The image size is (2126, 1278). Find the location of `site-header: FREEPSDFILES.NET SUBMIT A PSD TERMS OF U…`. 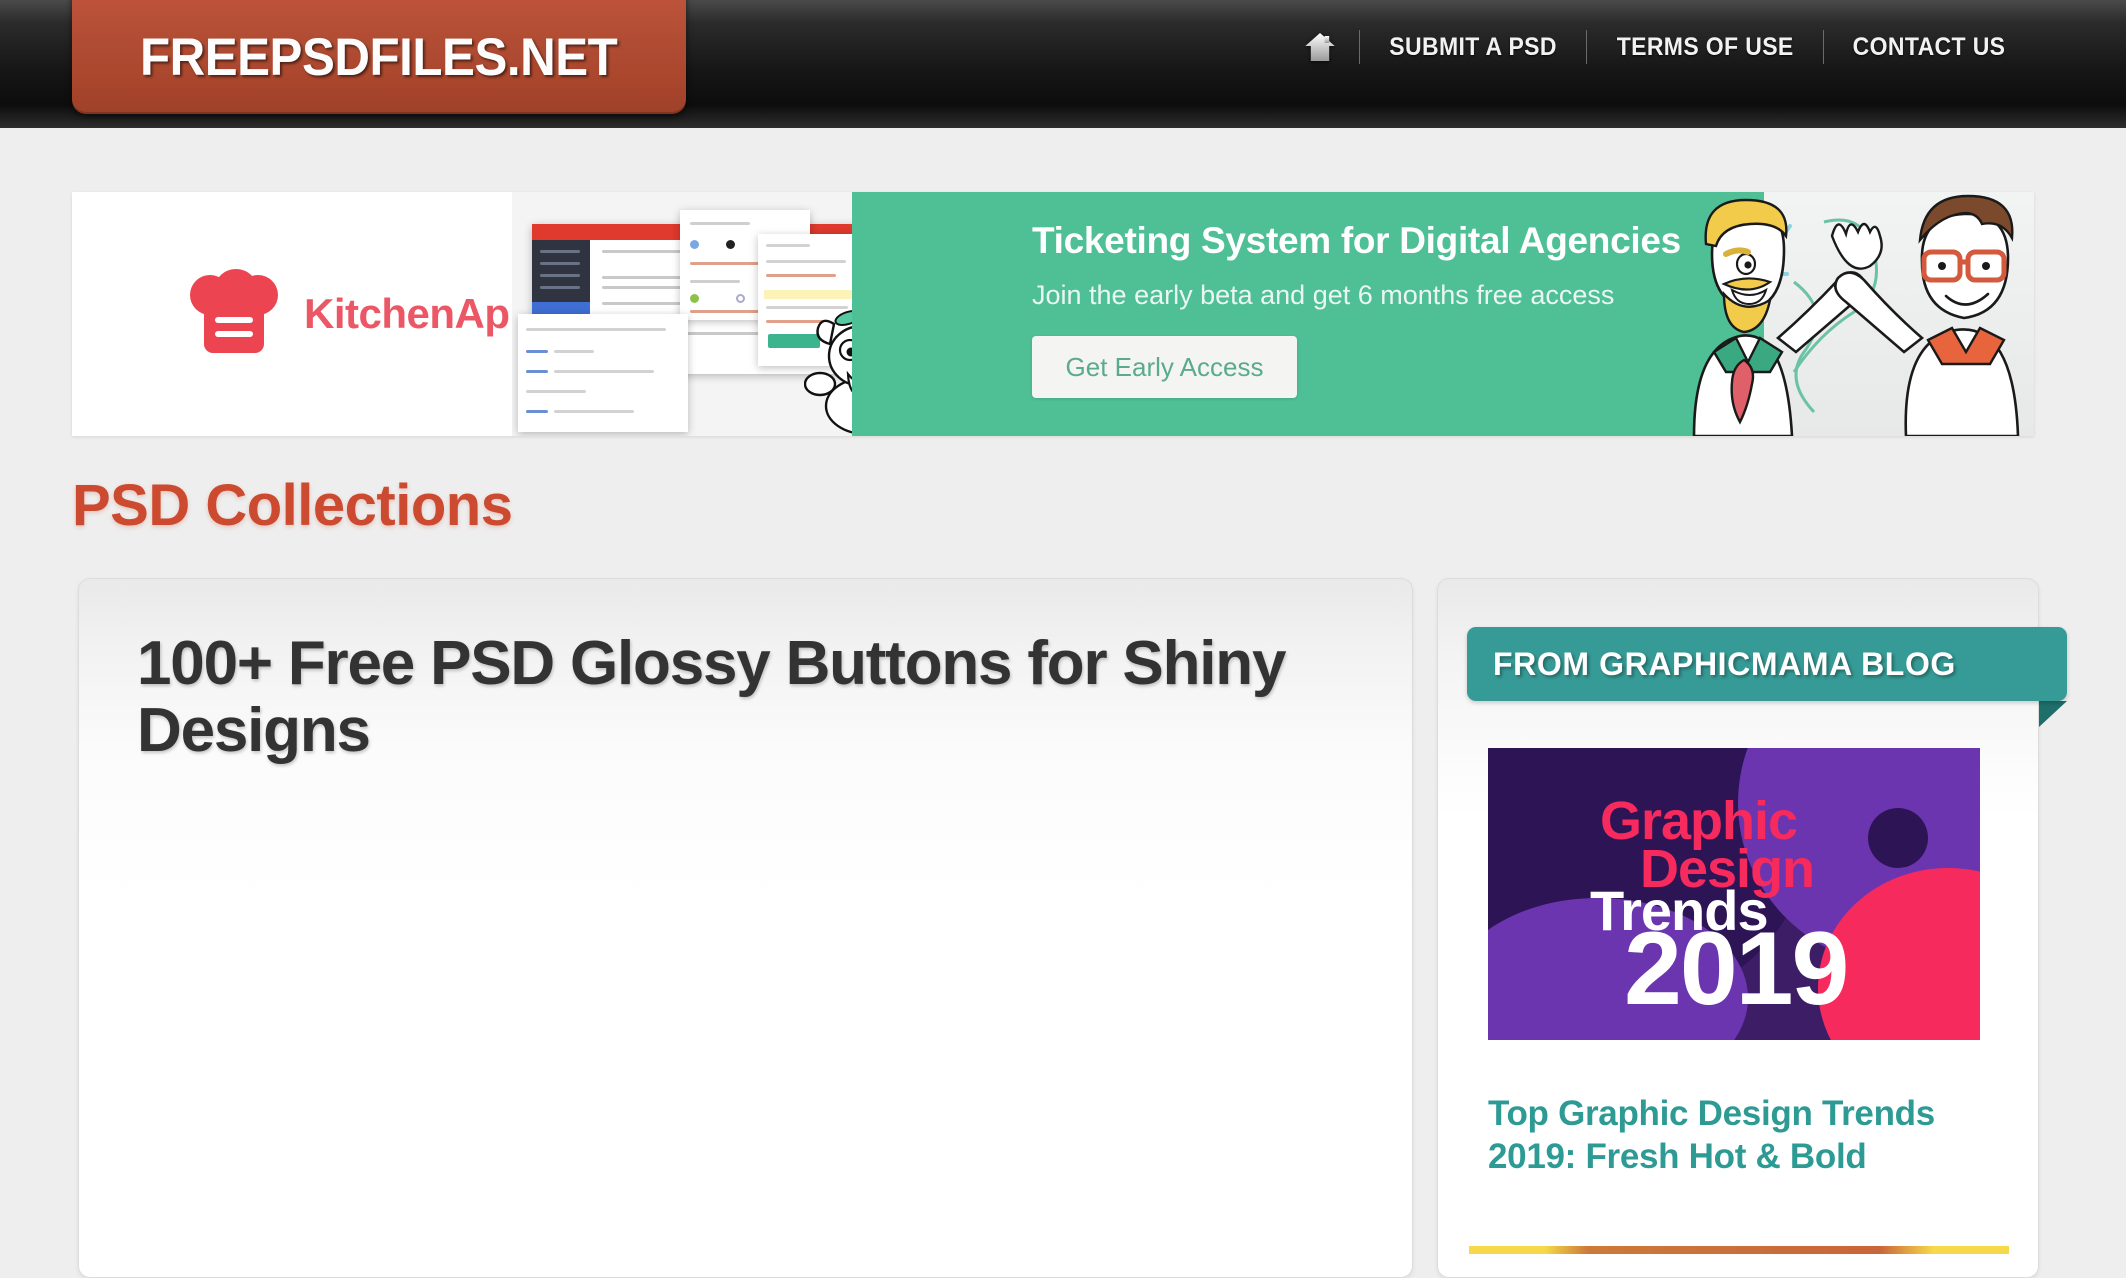

site-header: FREEPSDFILES.NET SUBMIT A PSD TERMS OF U… is located at coordinates (1063, 64).